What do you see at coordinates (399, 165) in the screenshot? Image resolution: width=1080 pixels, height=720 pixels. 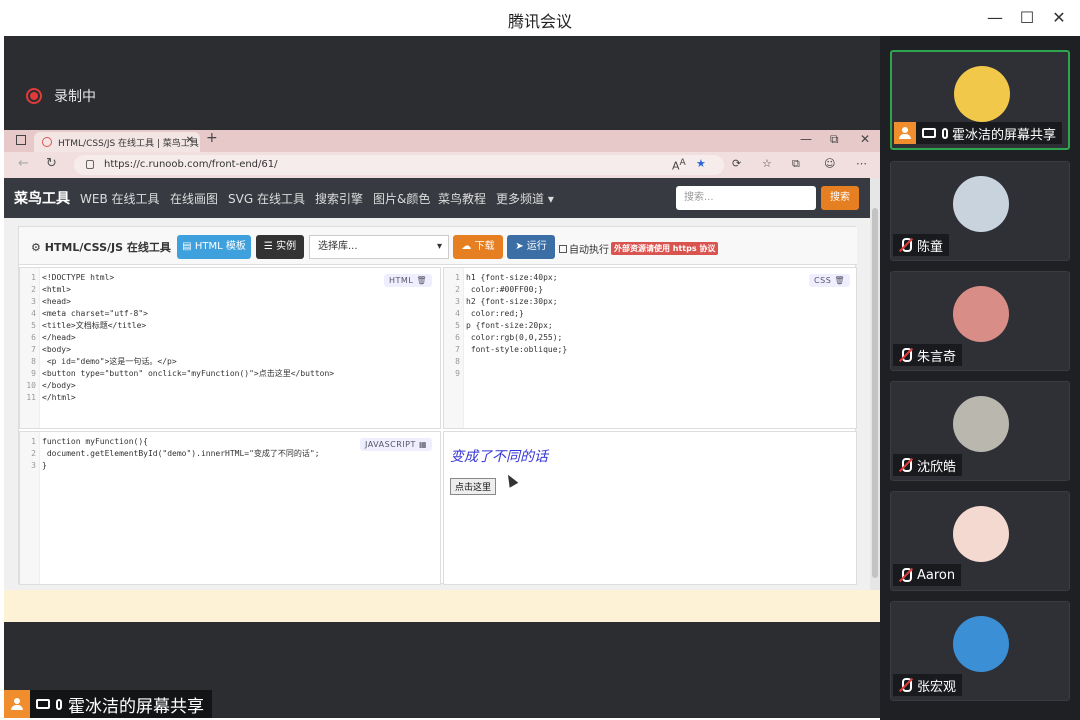 I see `url-input: https://c.runoob.com/front-end/61/` at bounding box center [399, 165].